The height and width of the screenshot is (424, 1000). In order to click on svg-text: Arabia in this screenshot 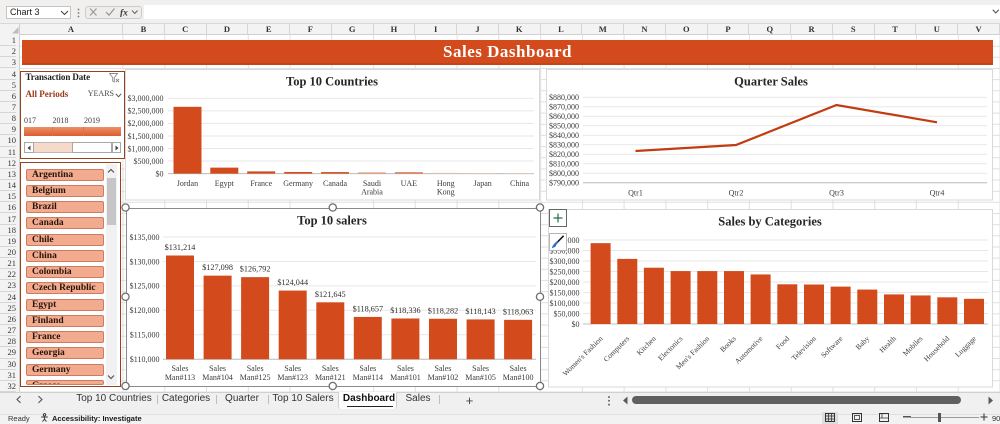, I will do `click(372, 192)`.